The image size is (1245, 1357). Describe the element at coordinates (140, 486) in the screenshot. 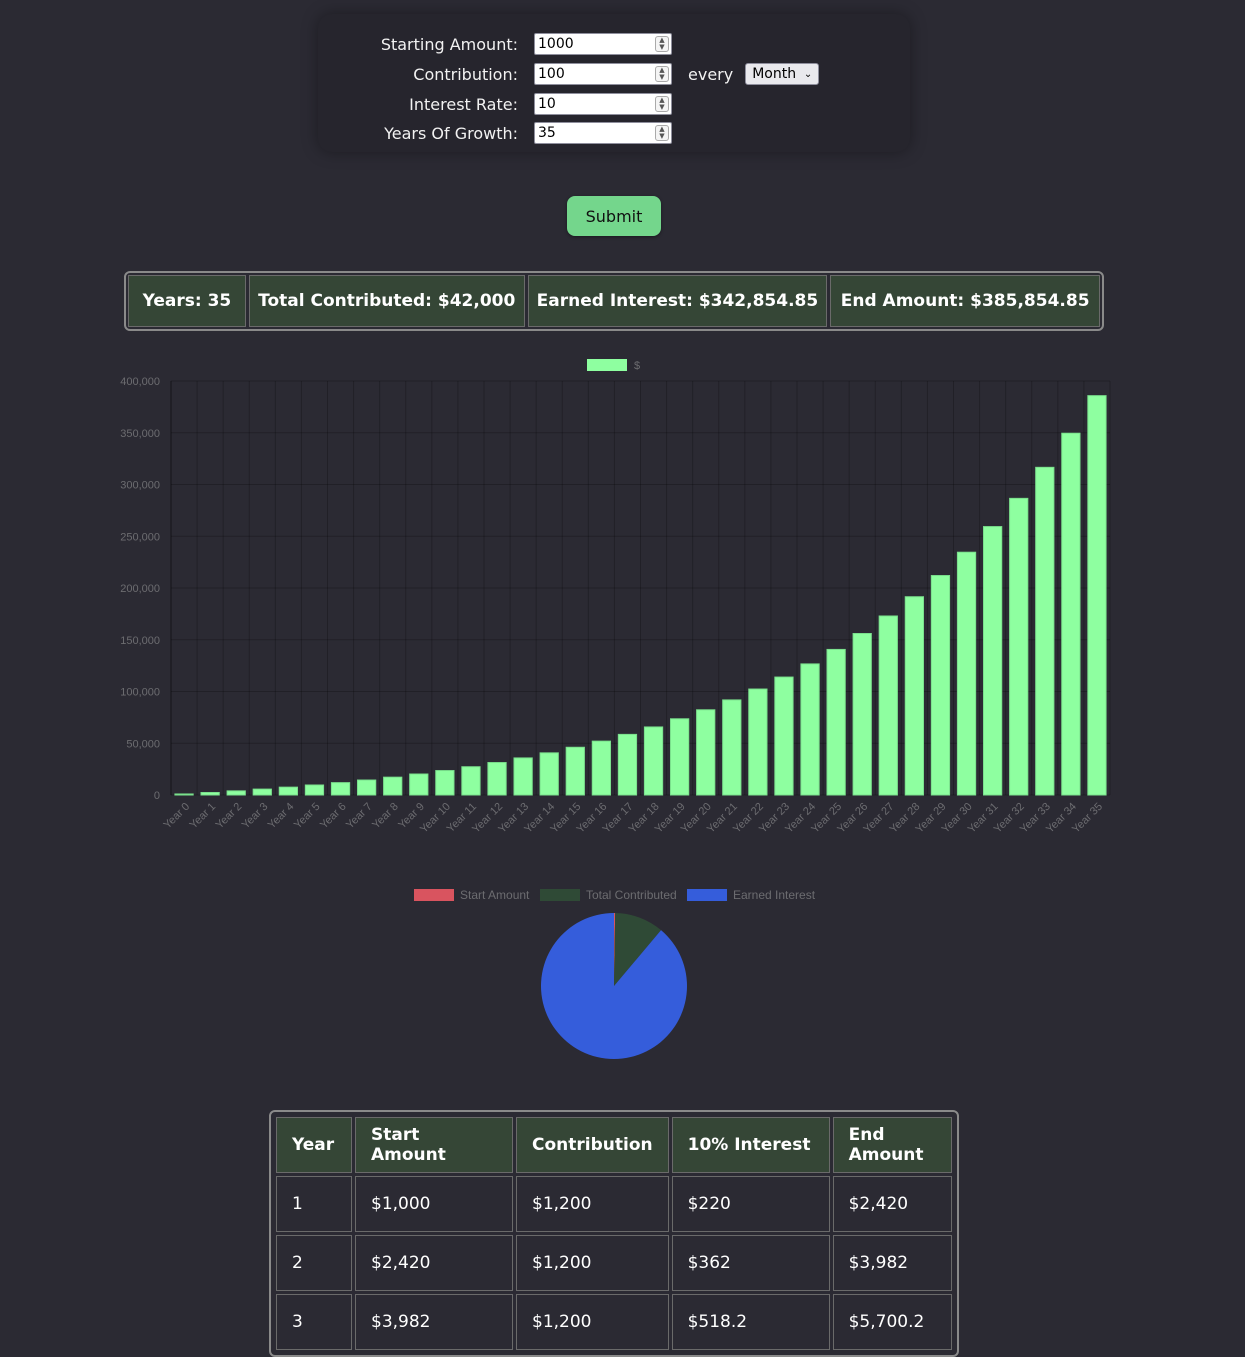

I see `y-tick-label: 300,000` at that location.